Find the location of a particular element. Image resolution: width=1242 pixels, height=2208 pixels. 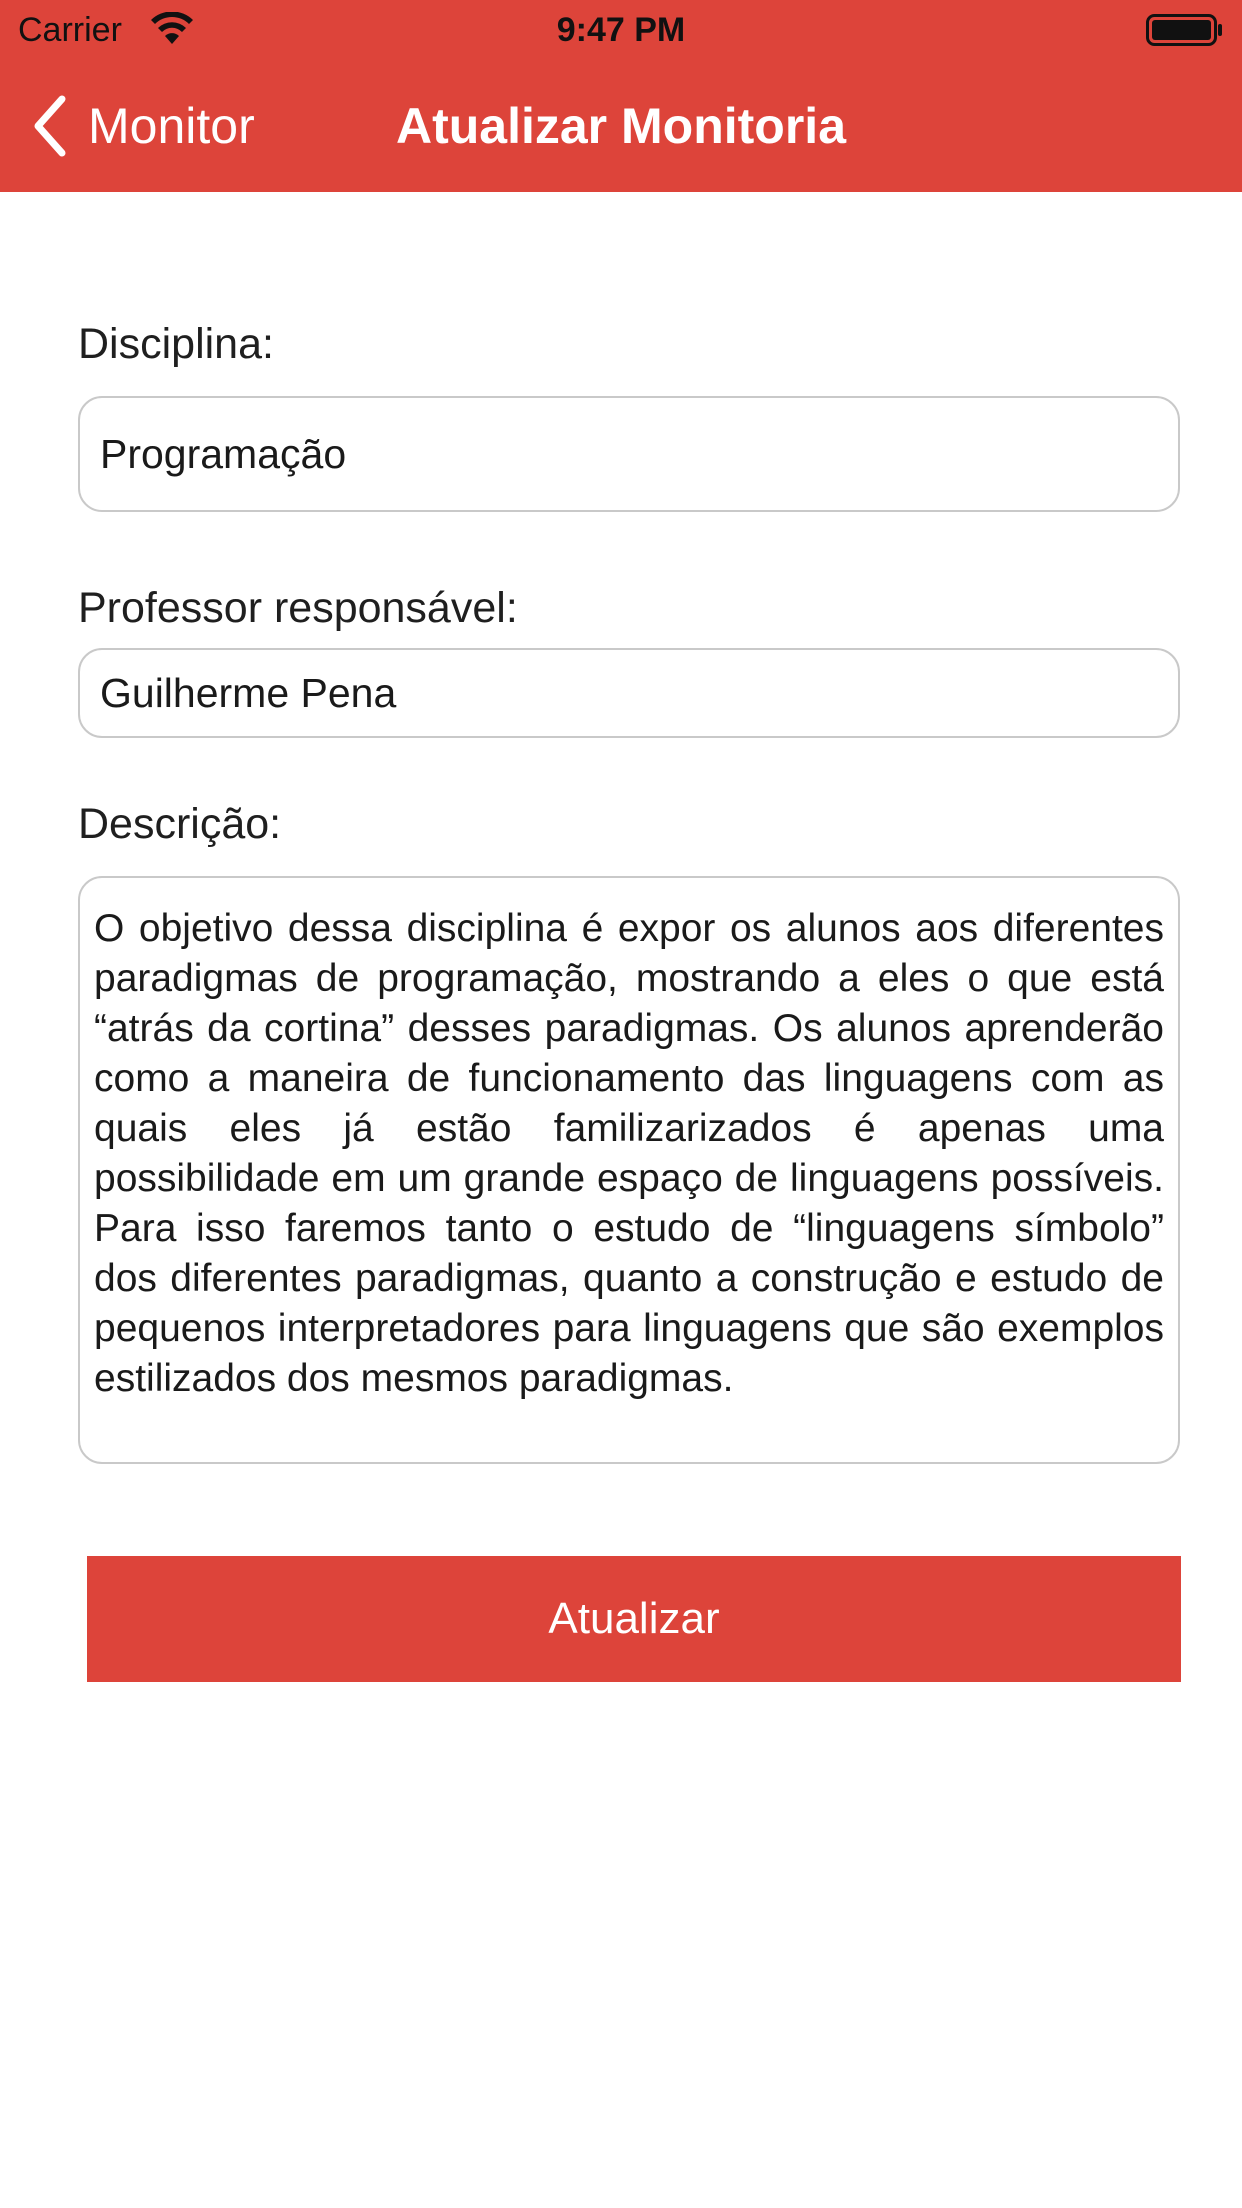

descricao-label: Descrição: is located at coordinates (180, 824).